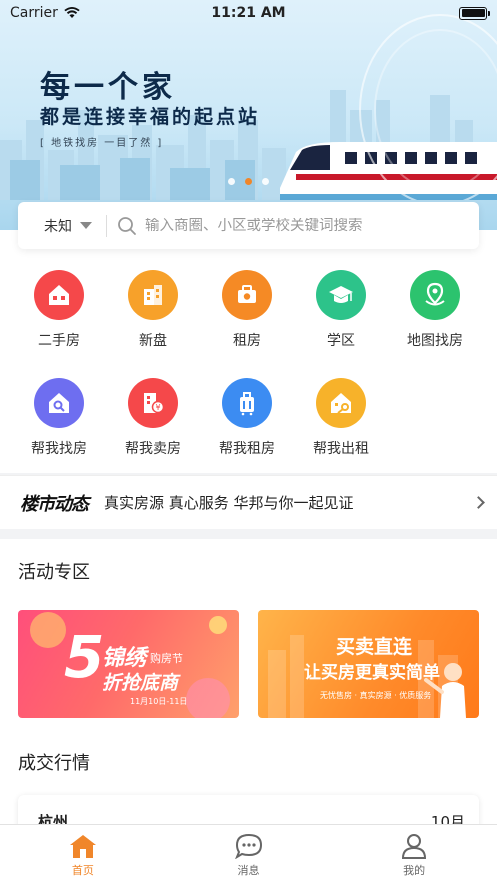 This screenshot has height=883, width=497. What do you see at coordinates (428, 107) in the screenshot?
I see `light-ring-decoration` at bounding box center [428, 107].